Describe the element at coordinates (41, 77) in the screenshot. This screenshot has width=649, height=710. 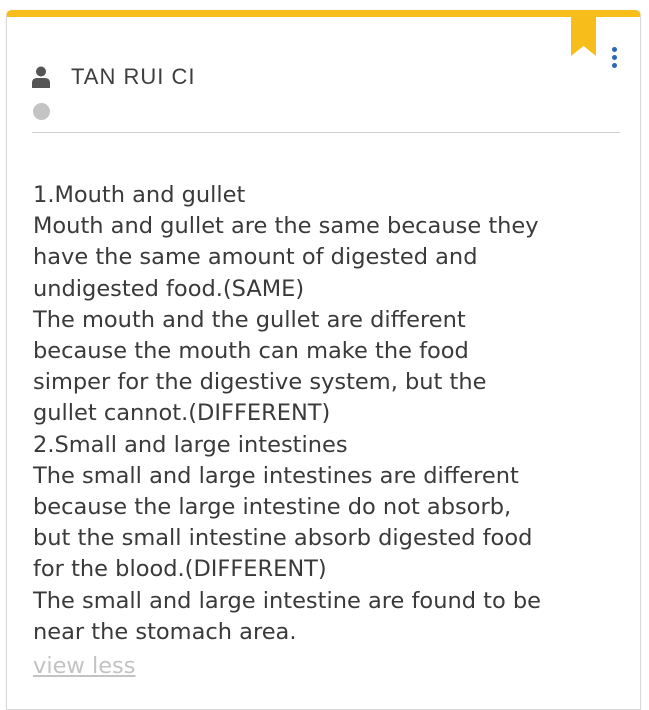
I see `user-icon` at that location.